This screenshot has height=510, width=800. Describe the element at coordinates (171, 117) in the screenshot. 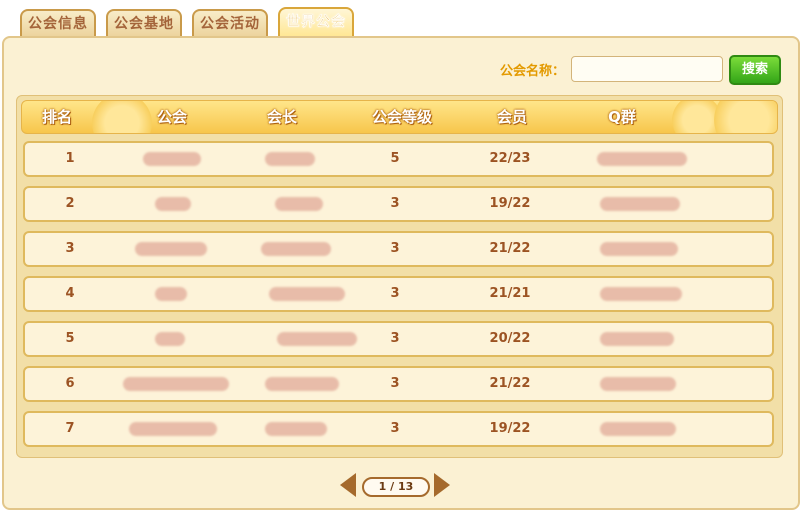

I see `header-guild: 公会` at that location.